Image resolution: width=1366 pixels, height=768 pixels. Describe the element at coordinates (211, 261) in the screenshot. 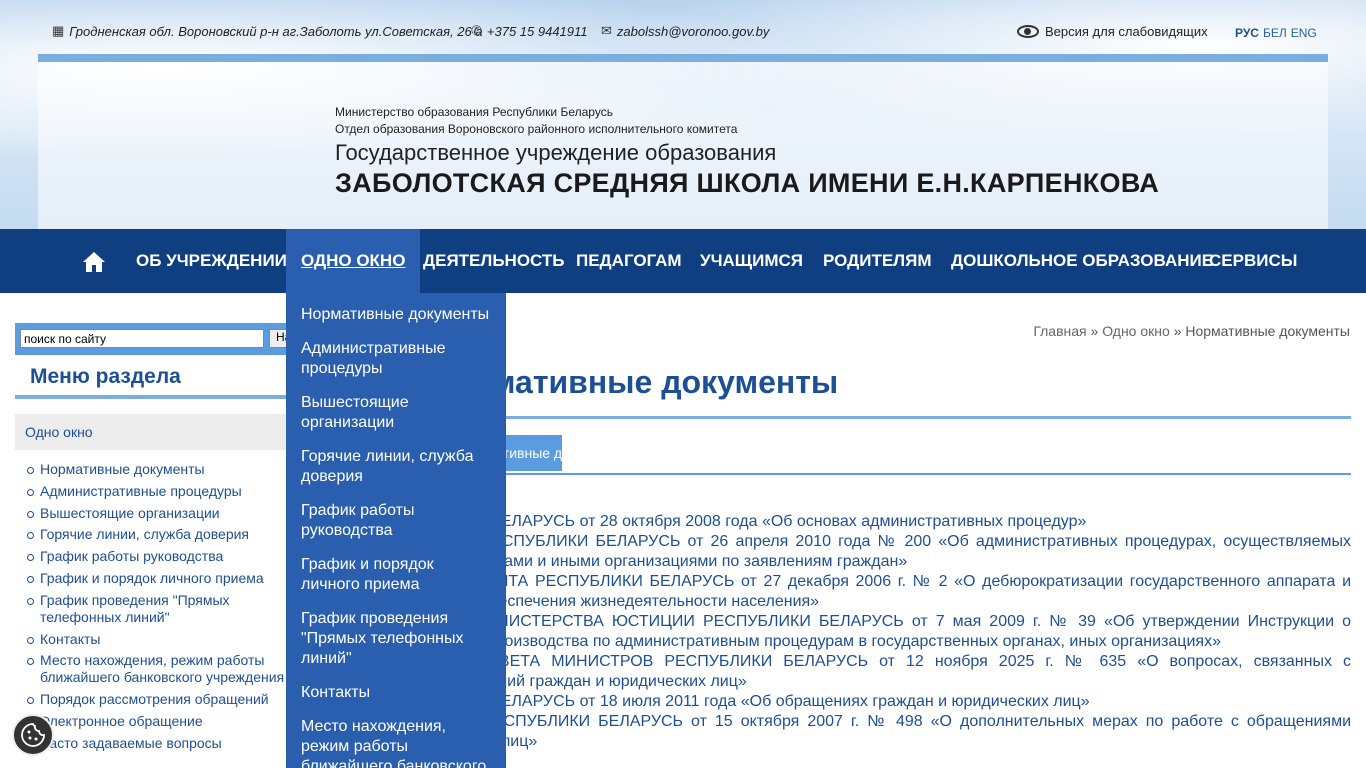

I see `nav-about: ОБ УЧРЕЖДЕНИИ` at that location.